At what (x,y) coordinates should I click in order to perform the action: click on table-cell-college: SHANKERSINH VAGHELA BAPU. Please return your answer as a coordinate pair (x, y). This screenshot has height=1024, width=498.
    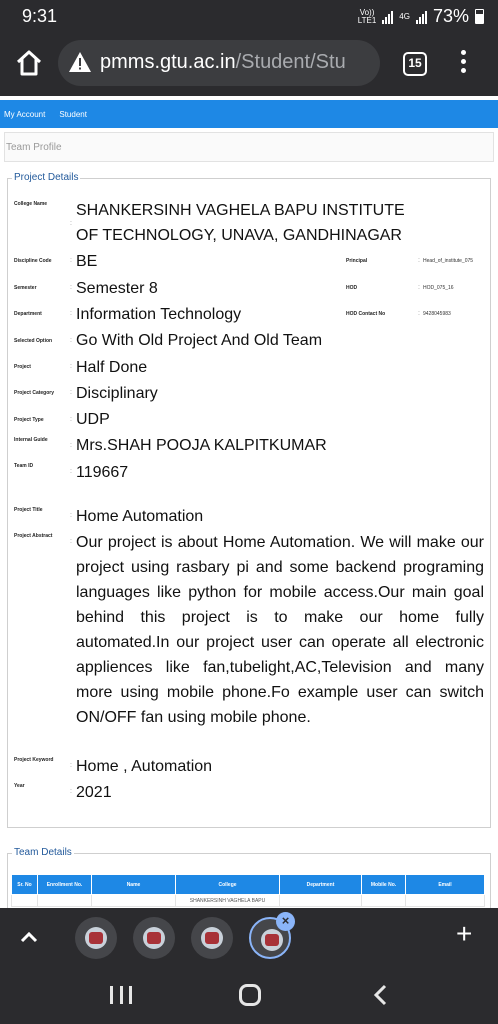
    Looking at the image, I should click on (227, 900).